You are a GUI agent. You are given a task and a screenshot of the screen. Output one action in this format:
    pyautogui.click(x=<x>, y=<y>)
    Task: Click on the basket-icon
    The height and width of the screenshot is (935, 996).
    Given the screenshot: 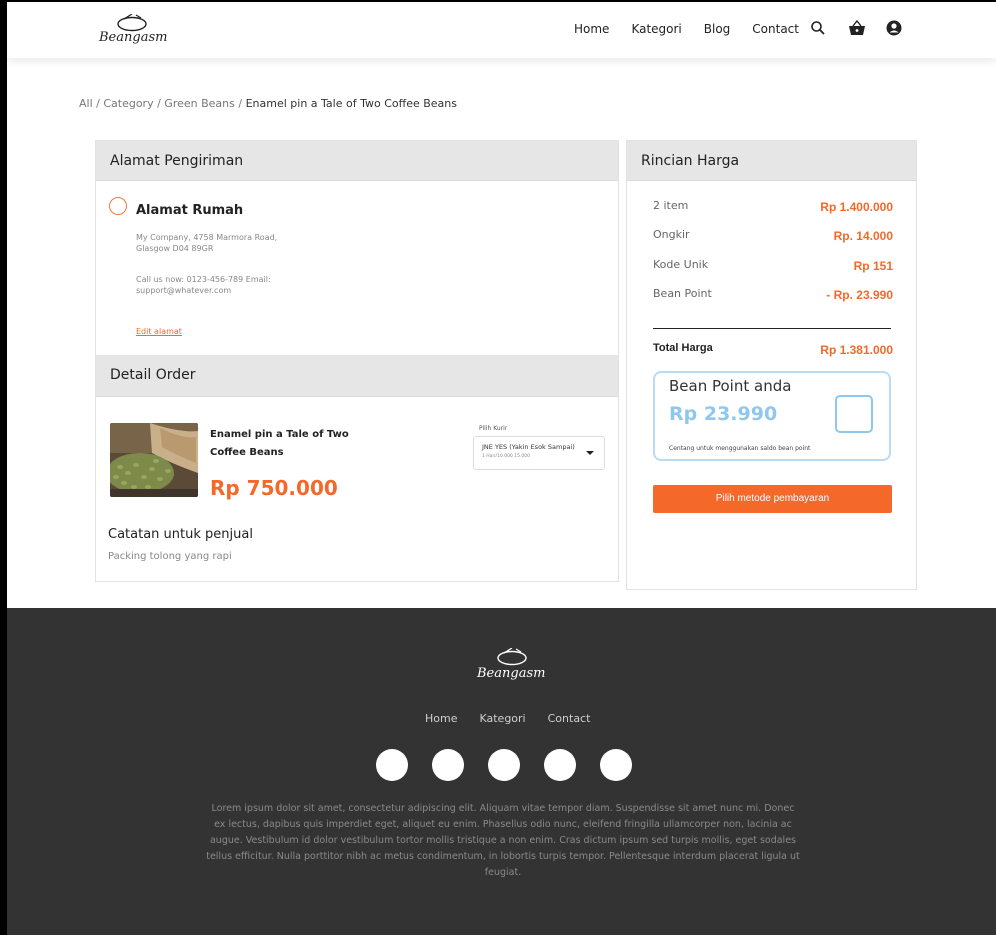 What is the action you would take?
    pyautogui.click(x=856, y=27)
    